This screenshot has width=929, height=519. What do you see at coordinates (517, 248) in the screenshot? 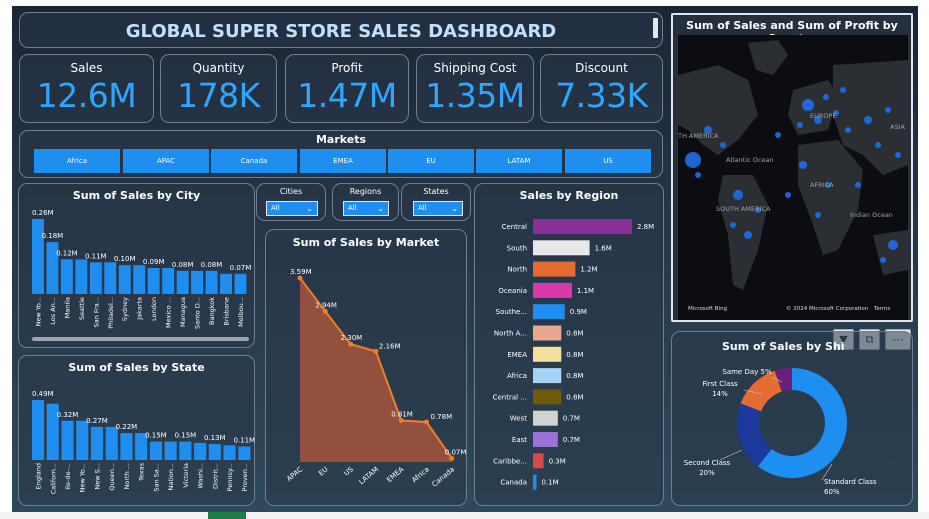
I see `tick-label: South` at bounding box center [517, 248].